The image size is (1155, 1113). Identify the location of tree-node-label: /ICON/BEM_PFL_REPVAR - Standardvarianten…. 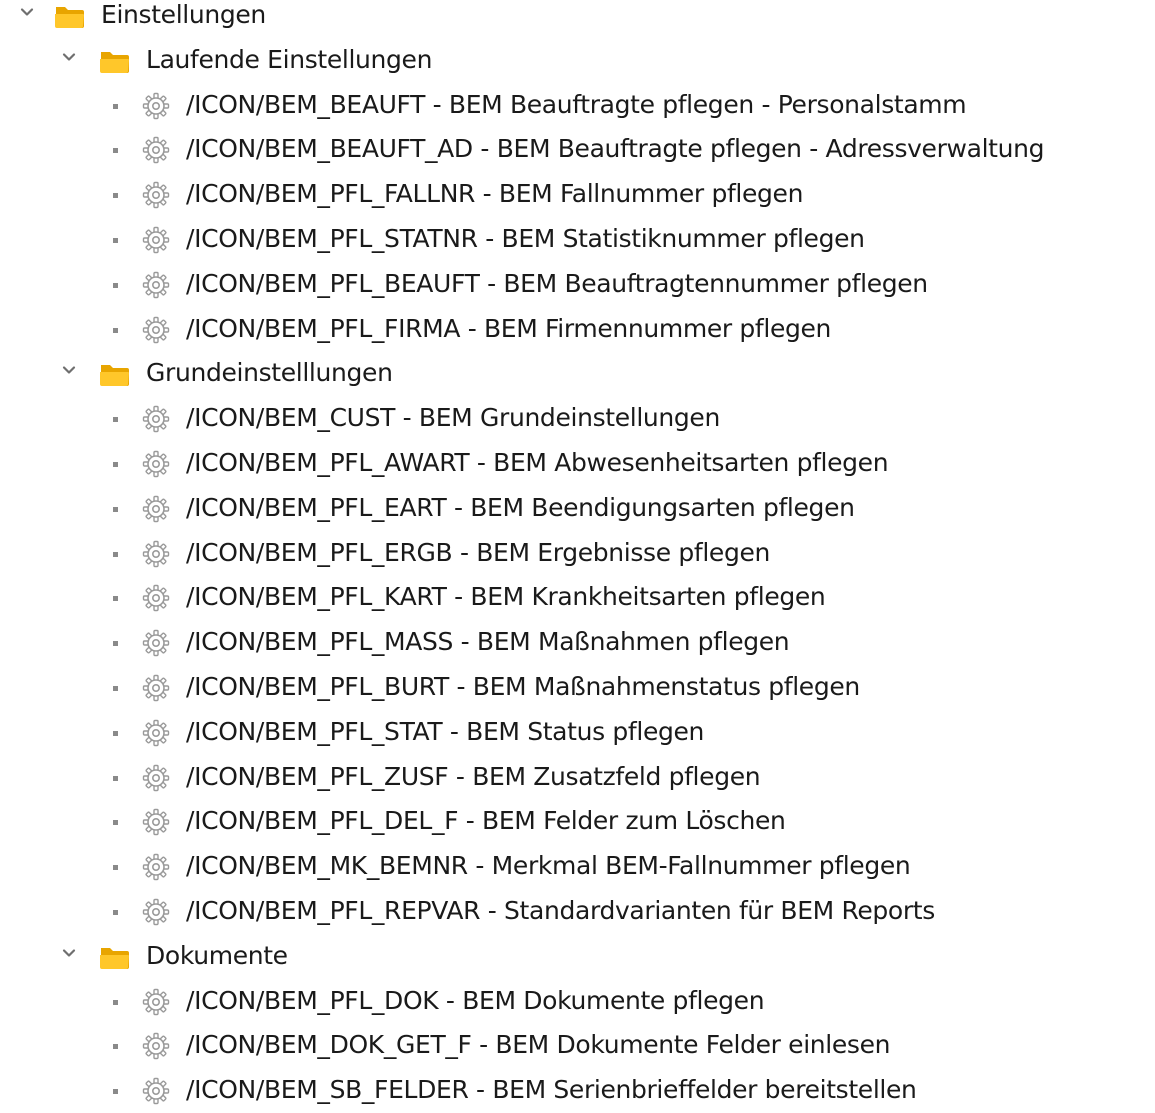
(560, 910).